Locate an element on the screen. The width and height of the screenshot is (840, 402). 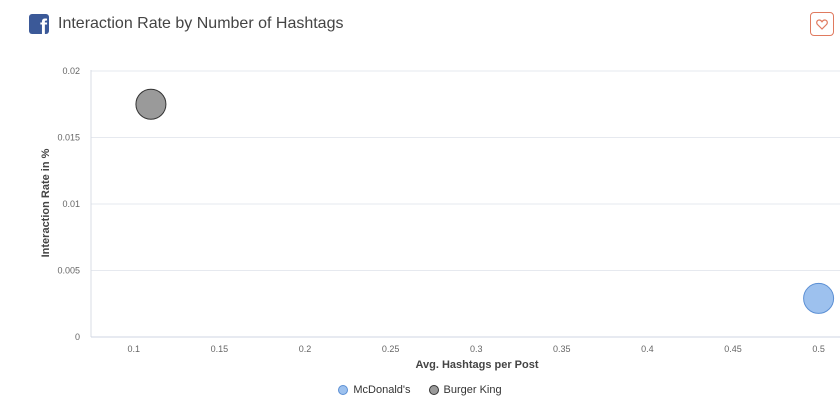
legend-item-mcdonalds: McDonald's is located at coordinates (374, 390).